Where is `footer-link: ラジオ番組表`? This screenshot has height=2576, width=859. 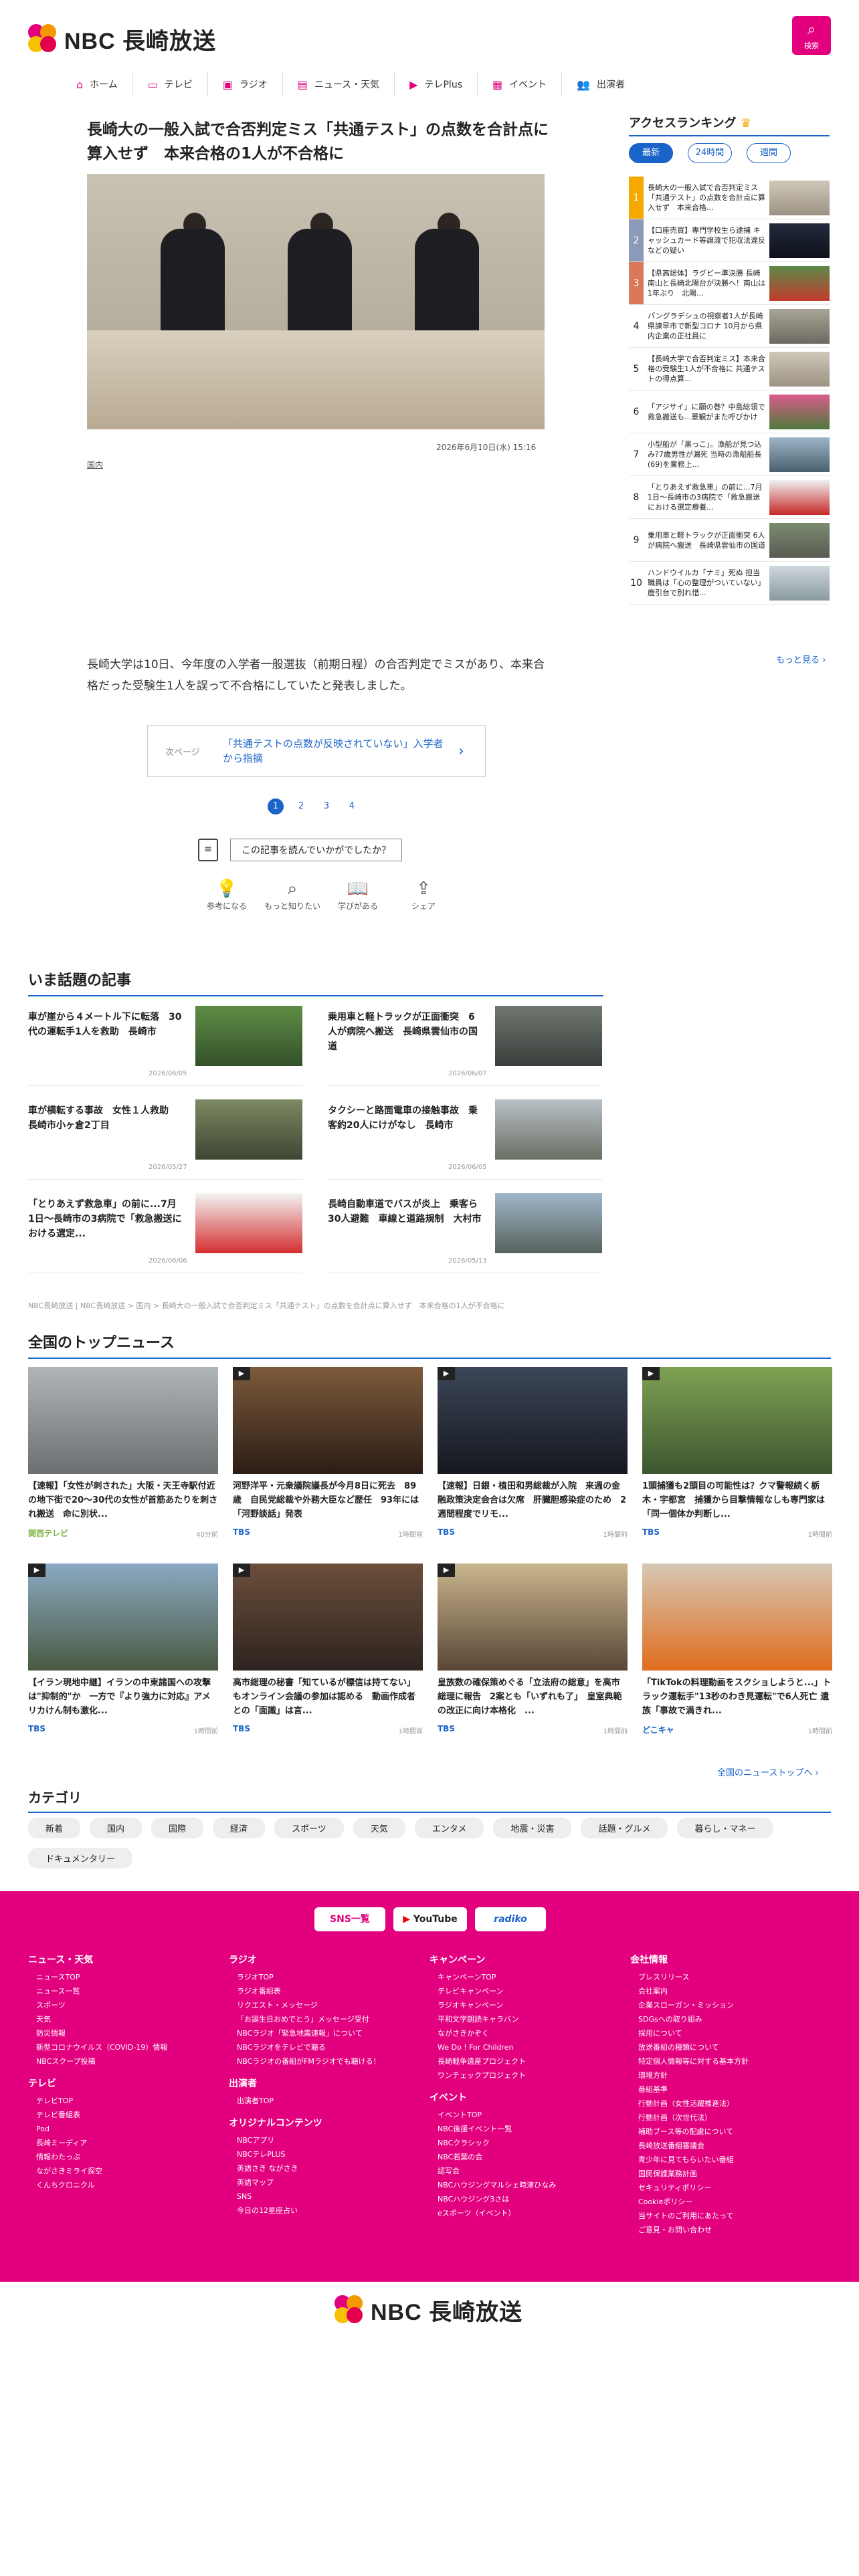 footer-link: ラジオ番組表 is located at coordinates (329, 1991).